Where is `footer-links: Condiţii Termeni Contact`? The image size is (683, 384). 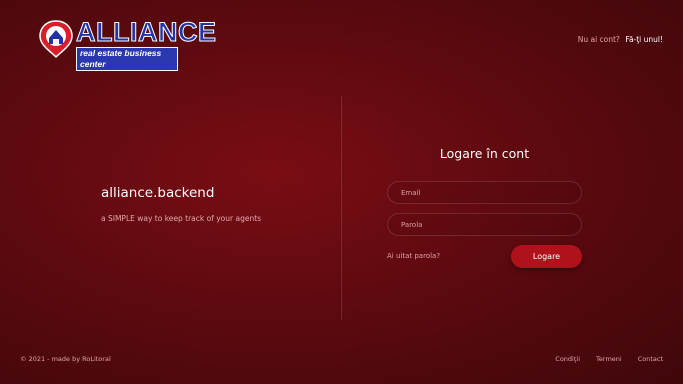 footer-links: Condiţii Termeni Contact is located at coordinates (609, 359).